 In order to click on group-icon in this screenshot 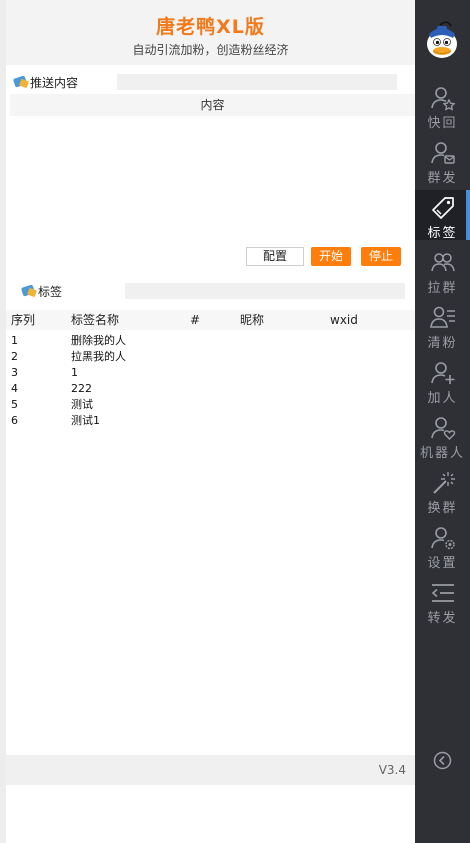, I will do `click(442, 262)`.